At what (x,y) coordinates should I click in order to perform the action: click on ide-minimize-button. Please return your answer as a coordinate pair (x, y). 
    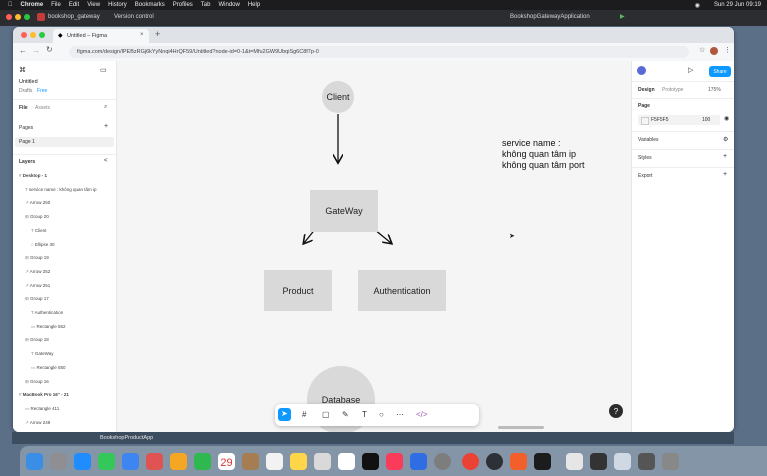
    Looking at the image, I should click on (18, 17).